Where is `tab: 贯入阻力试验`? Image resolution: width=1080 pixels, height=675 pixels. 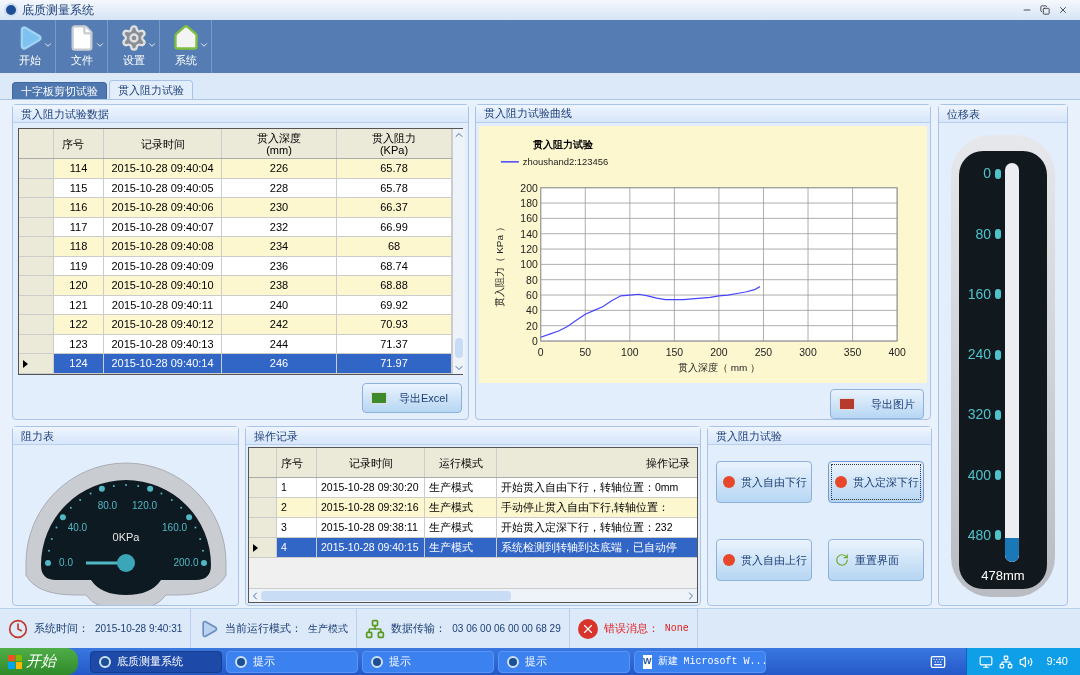 tab: 贯入阻力试验 is located at coordinates (151, 90).